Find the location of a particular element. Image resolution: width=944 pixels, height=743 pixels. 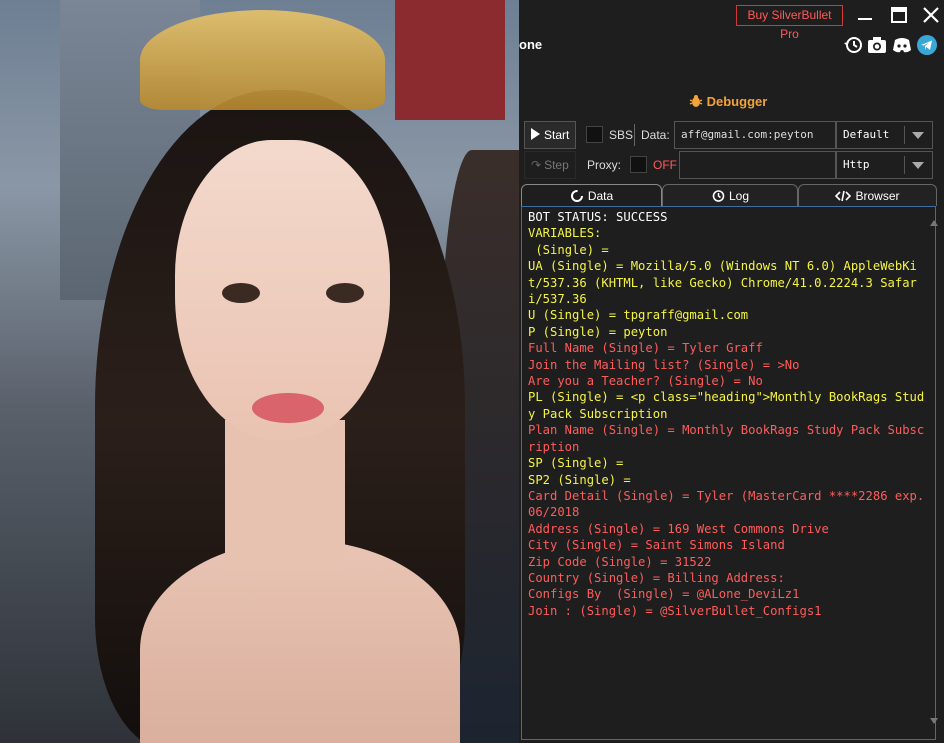

telegram-icon is located at coordinates (927, 45).